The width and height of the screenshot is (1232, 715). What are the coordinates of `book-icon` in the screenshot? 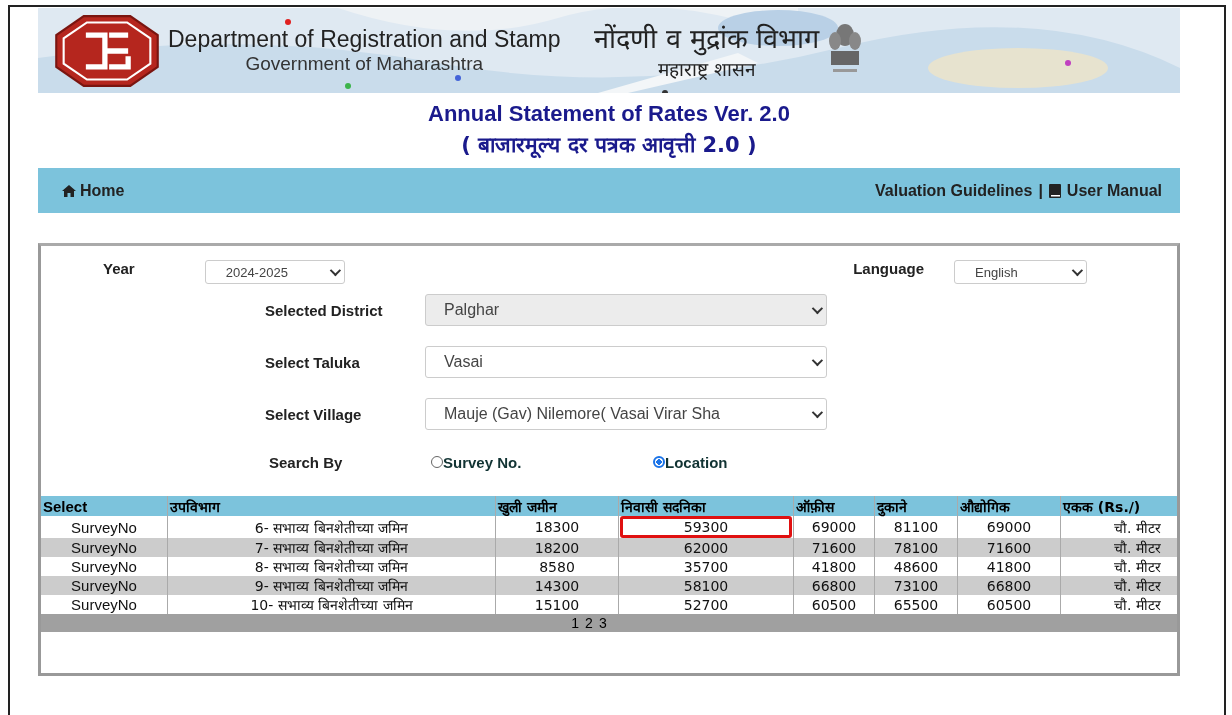 It's located at (1054, 190).